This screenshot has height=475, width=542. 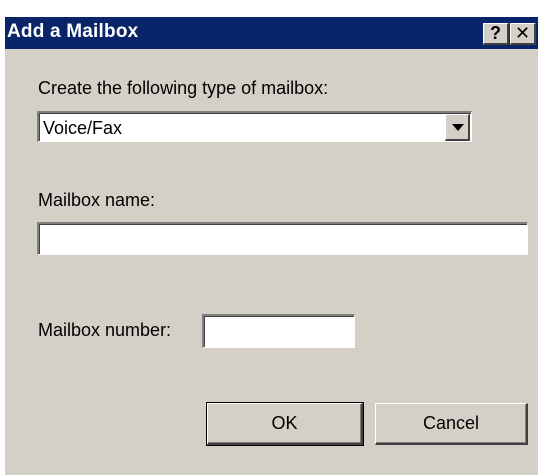 I want to click on mailbox-number-label: Mailbox number:, so click(x=105, y=330).